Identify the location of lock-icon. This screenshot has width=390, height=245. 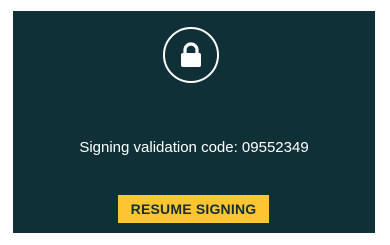
(191, 54).